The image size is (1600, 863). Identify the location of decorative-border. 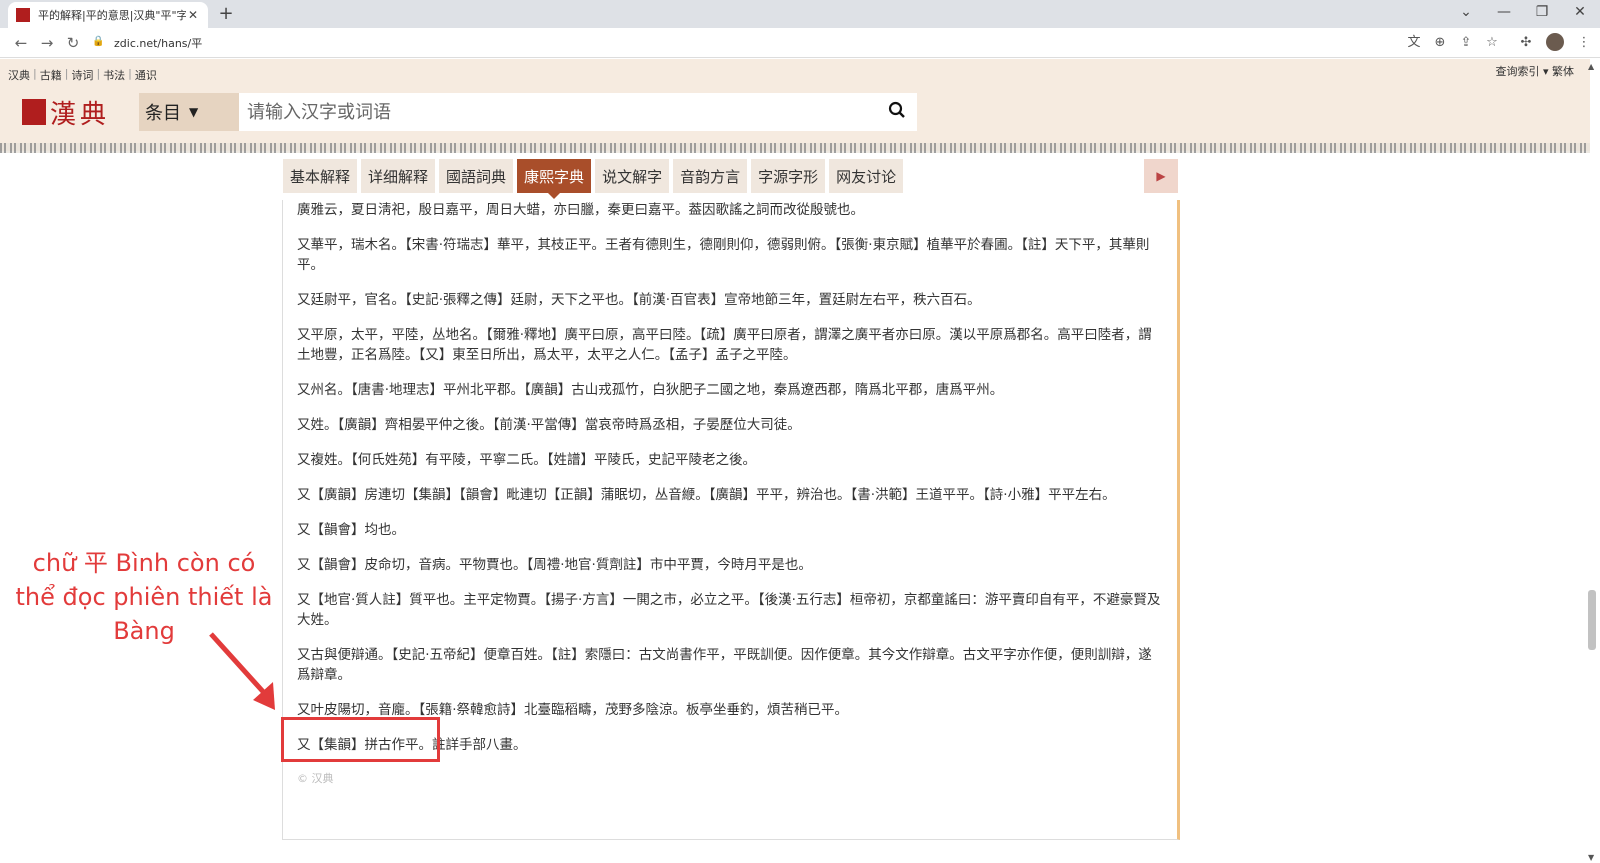
(795, 148).